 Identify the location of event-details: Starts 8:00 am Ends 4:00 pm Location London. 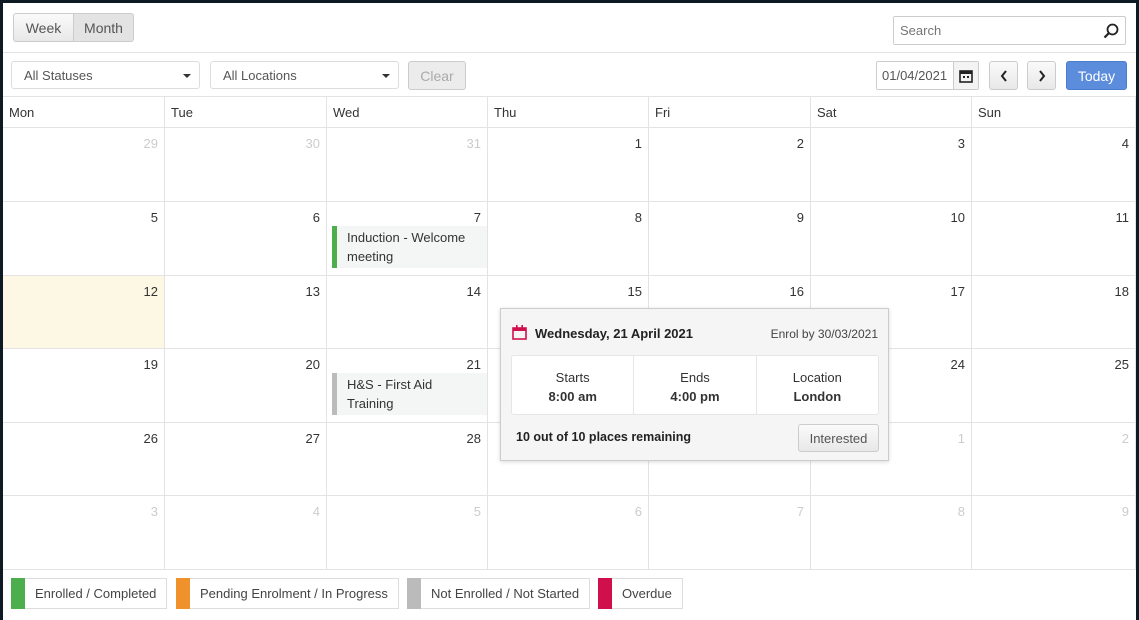
(695, 385).